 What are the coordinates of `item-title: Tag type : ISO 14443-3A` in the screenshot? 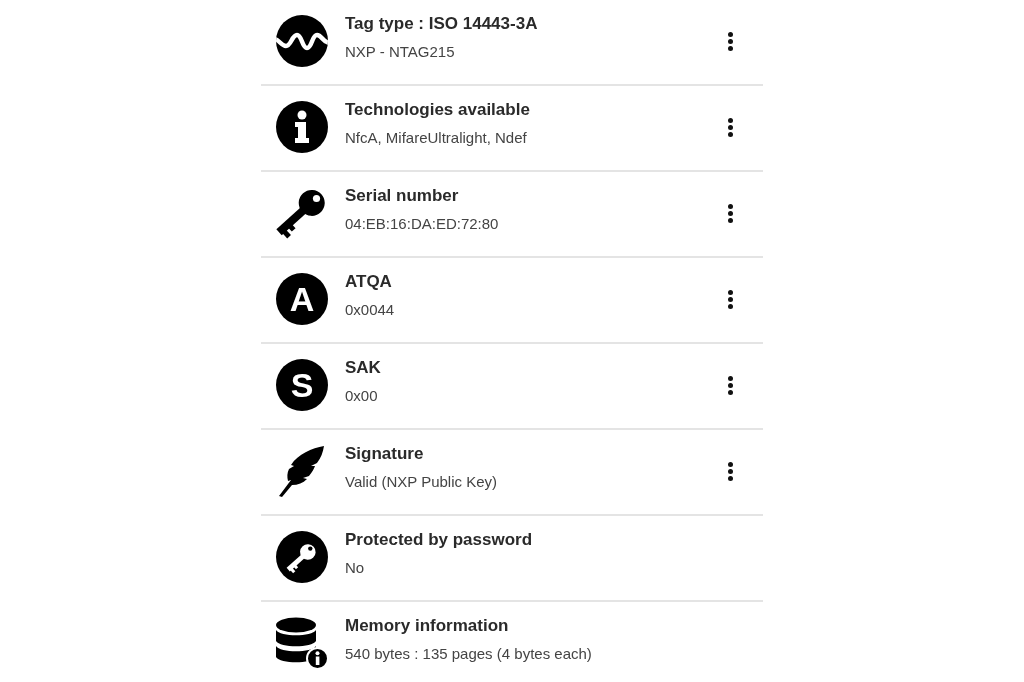 It's located at (441, 24).